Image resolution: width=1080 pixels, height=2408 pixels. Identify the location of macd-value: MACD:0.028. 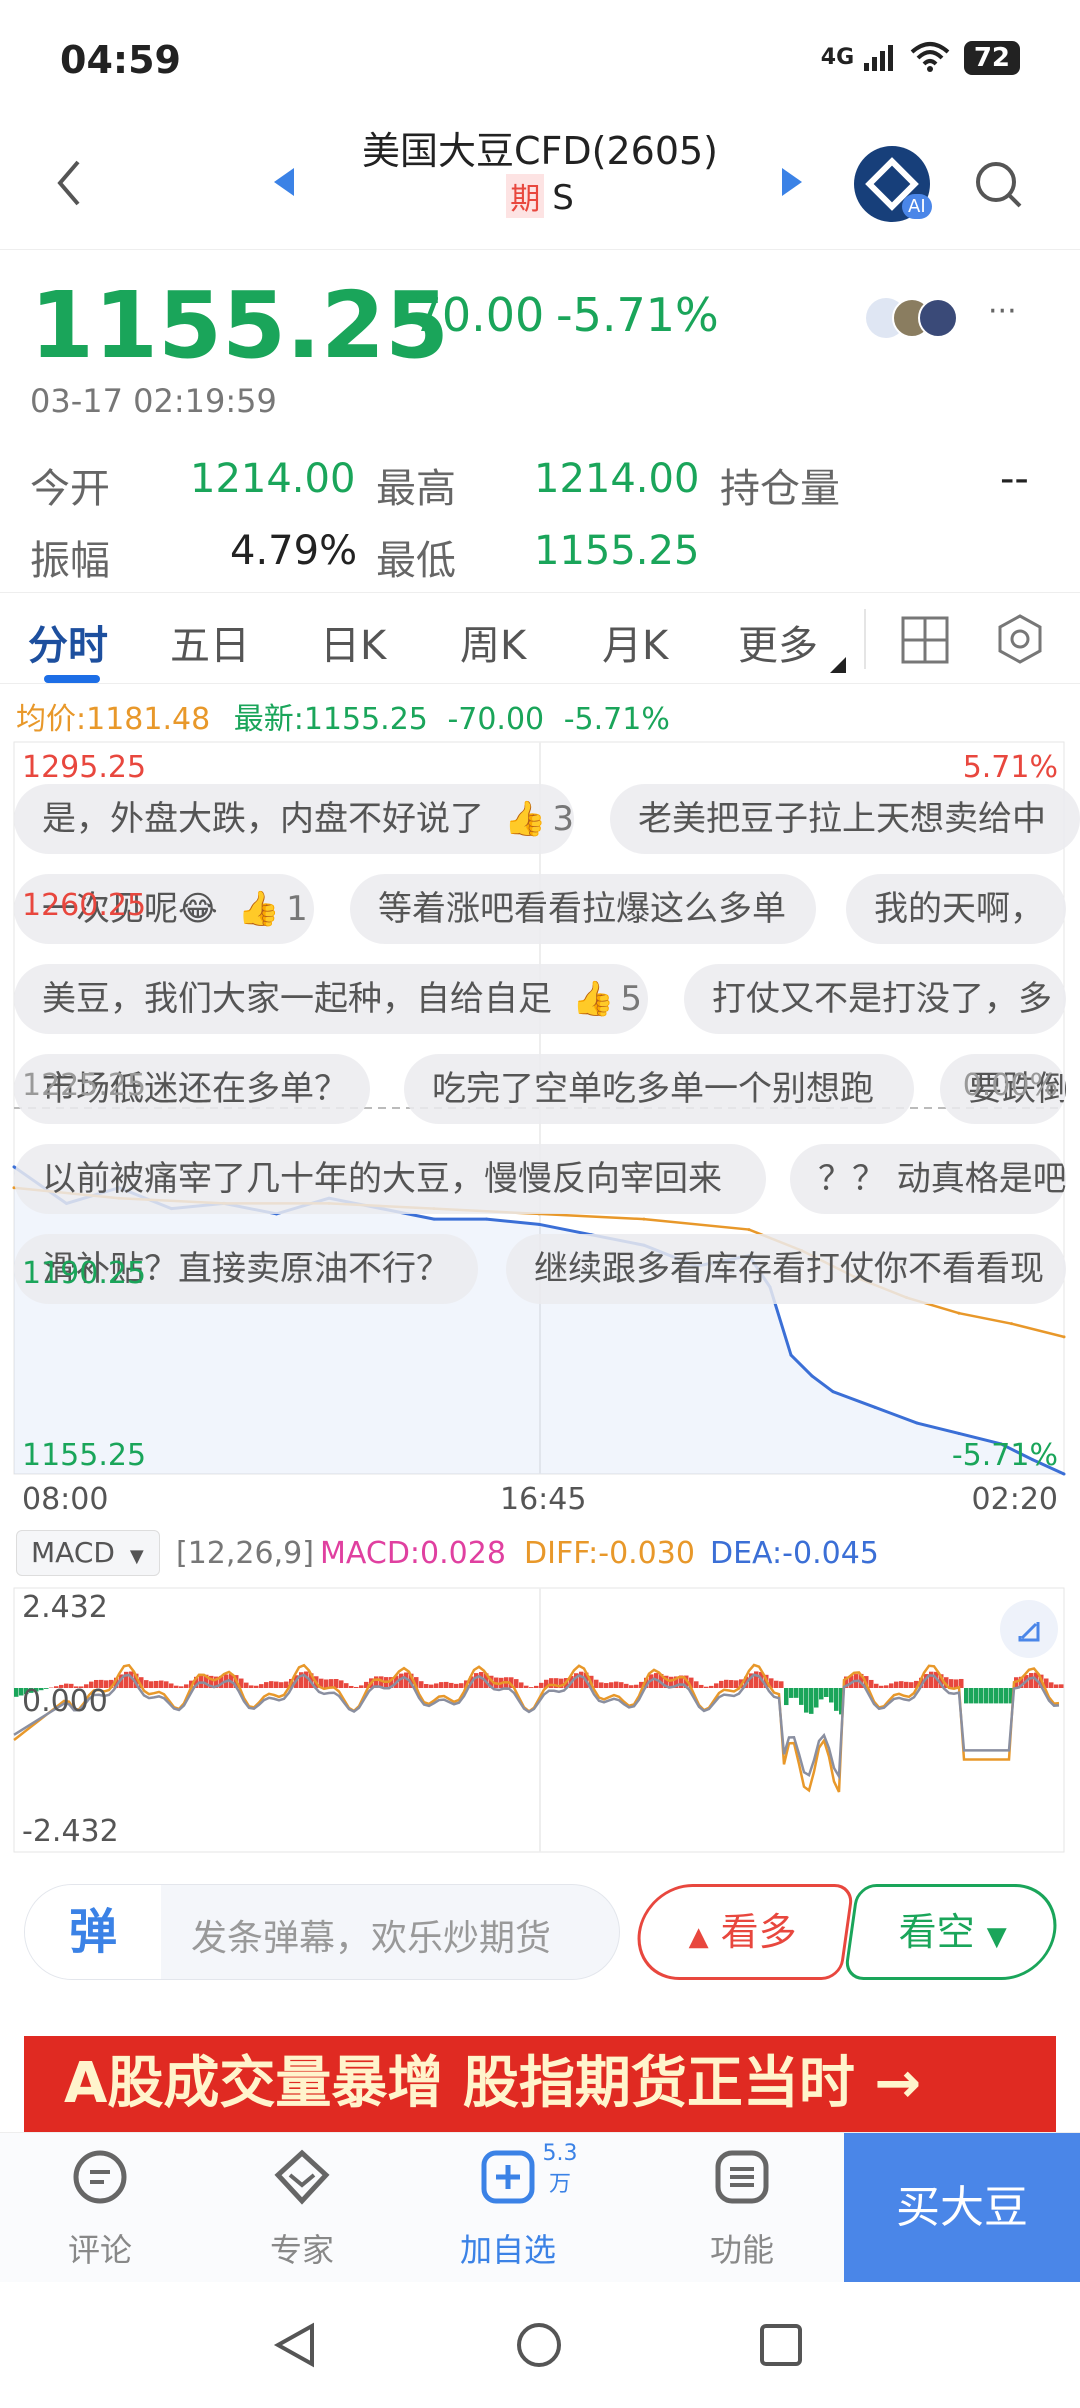
(413, 1553).